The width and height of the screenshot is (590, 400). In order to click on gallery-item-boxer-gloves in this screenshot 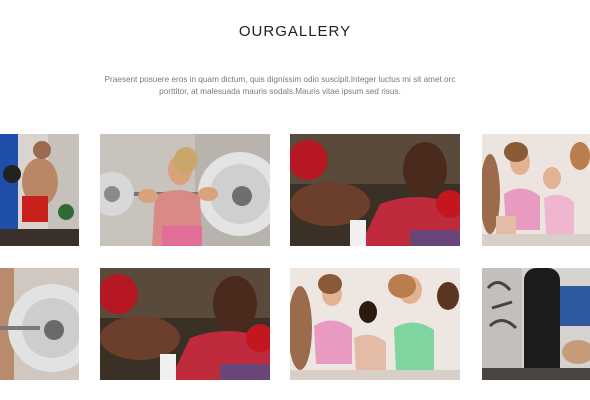, I will do `click(375, 190)`.